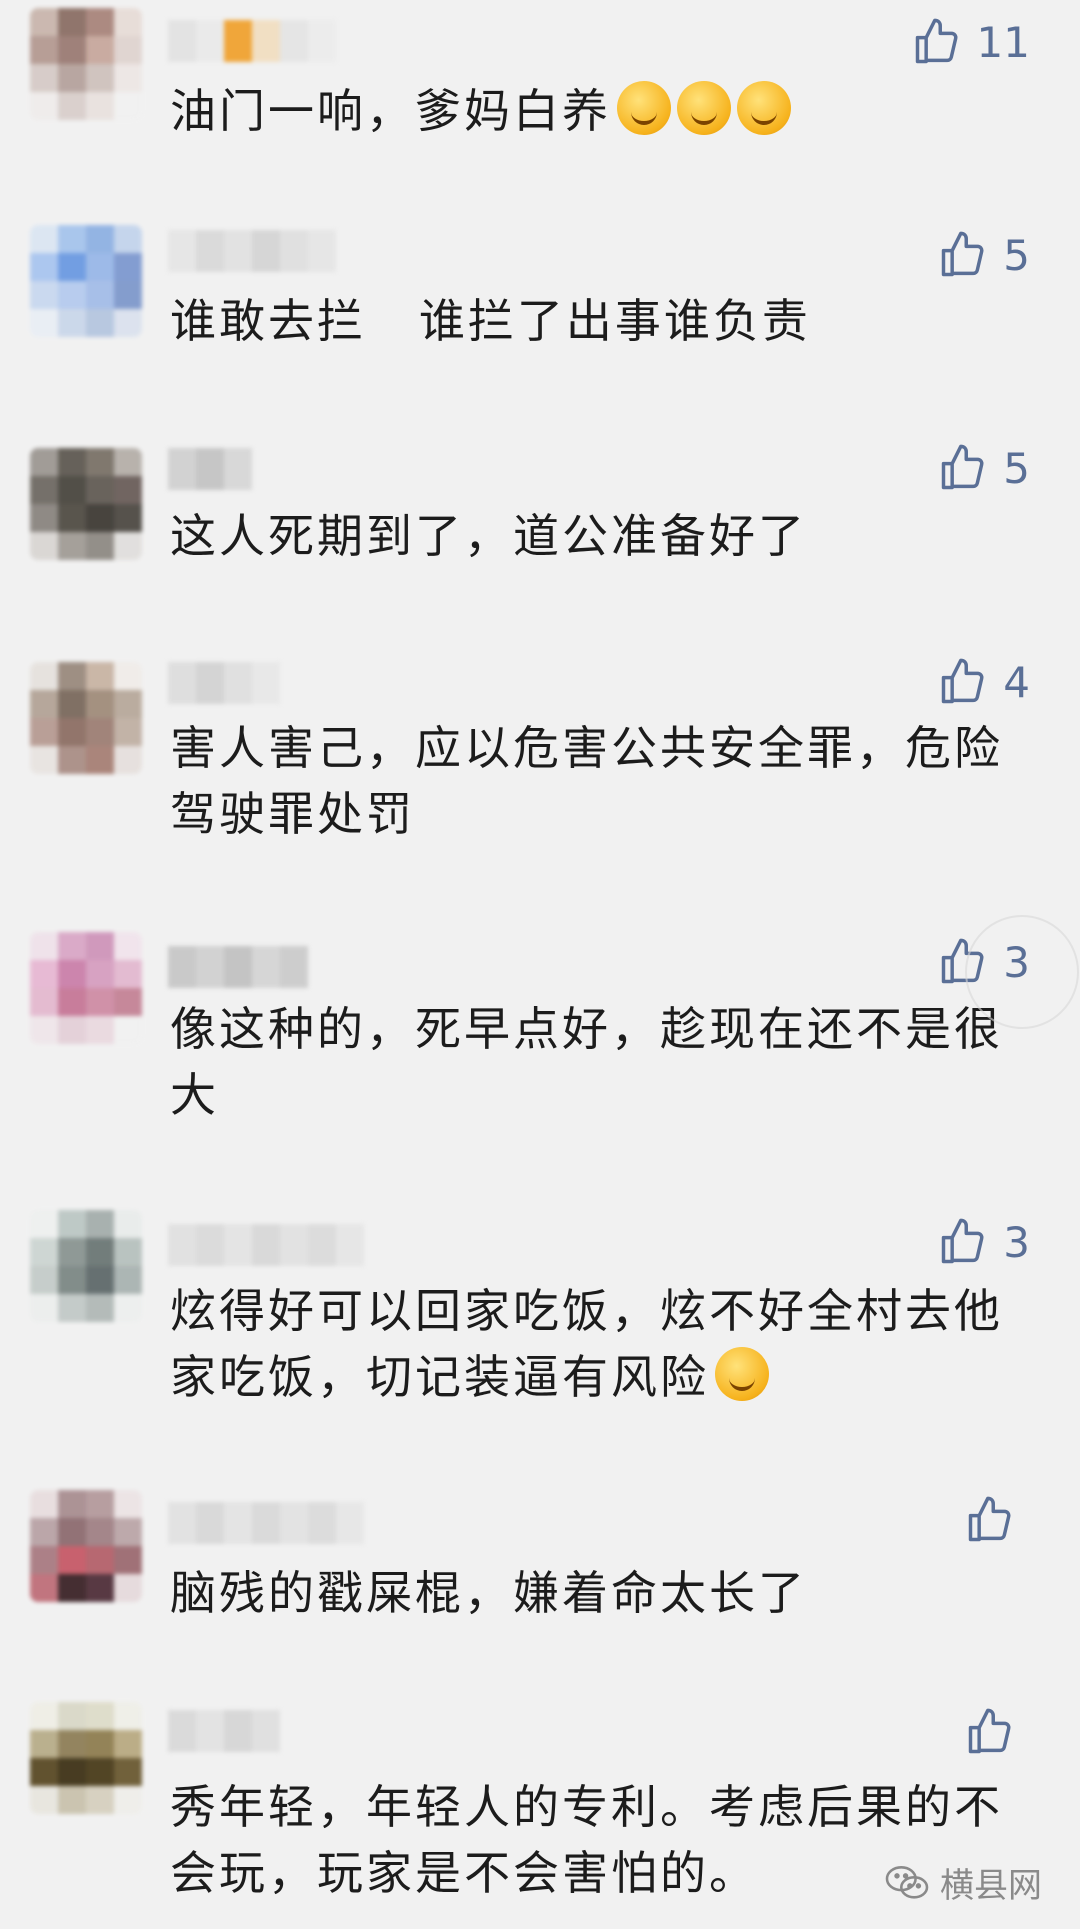 The image size is (1080, 1929). I want to click on face-with-tears-of-joy-icon, so click(742, 1374).